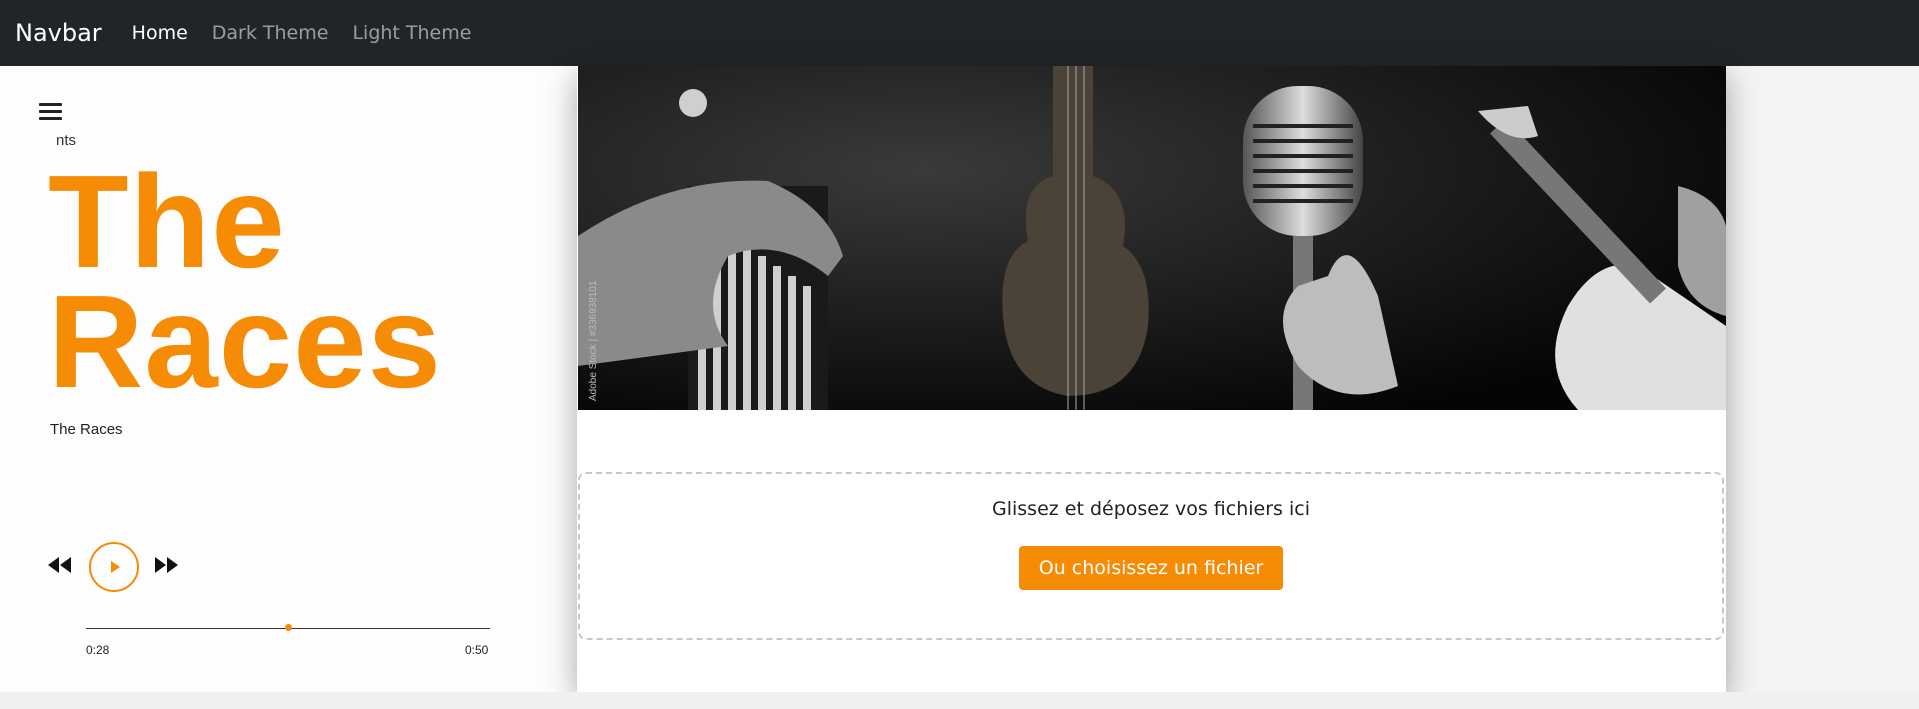 The width and height of the screenshot is (1919, 709). I want to click on banner-watermark: Adobe Stock | #336938101, so click(593, 340).